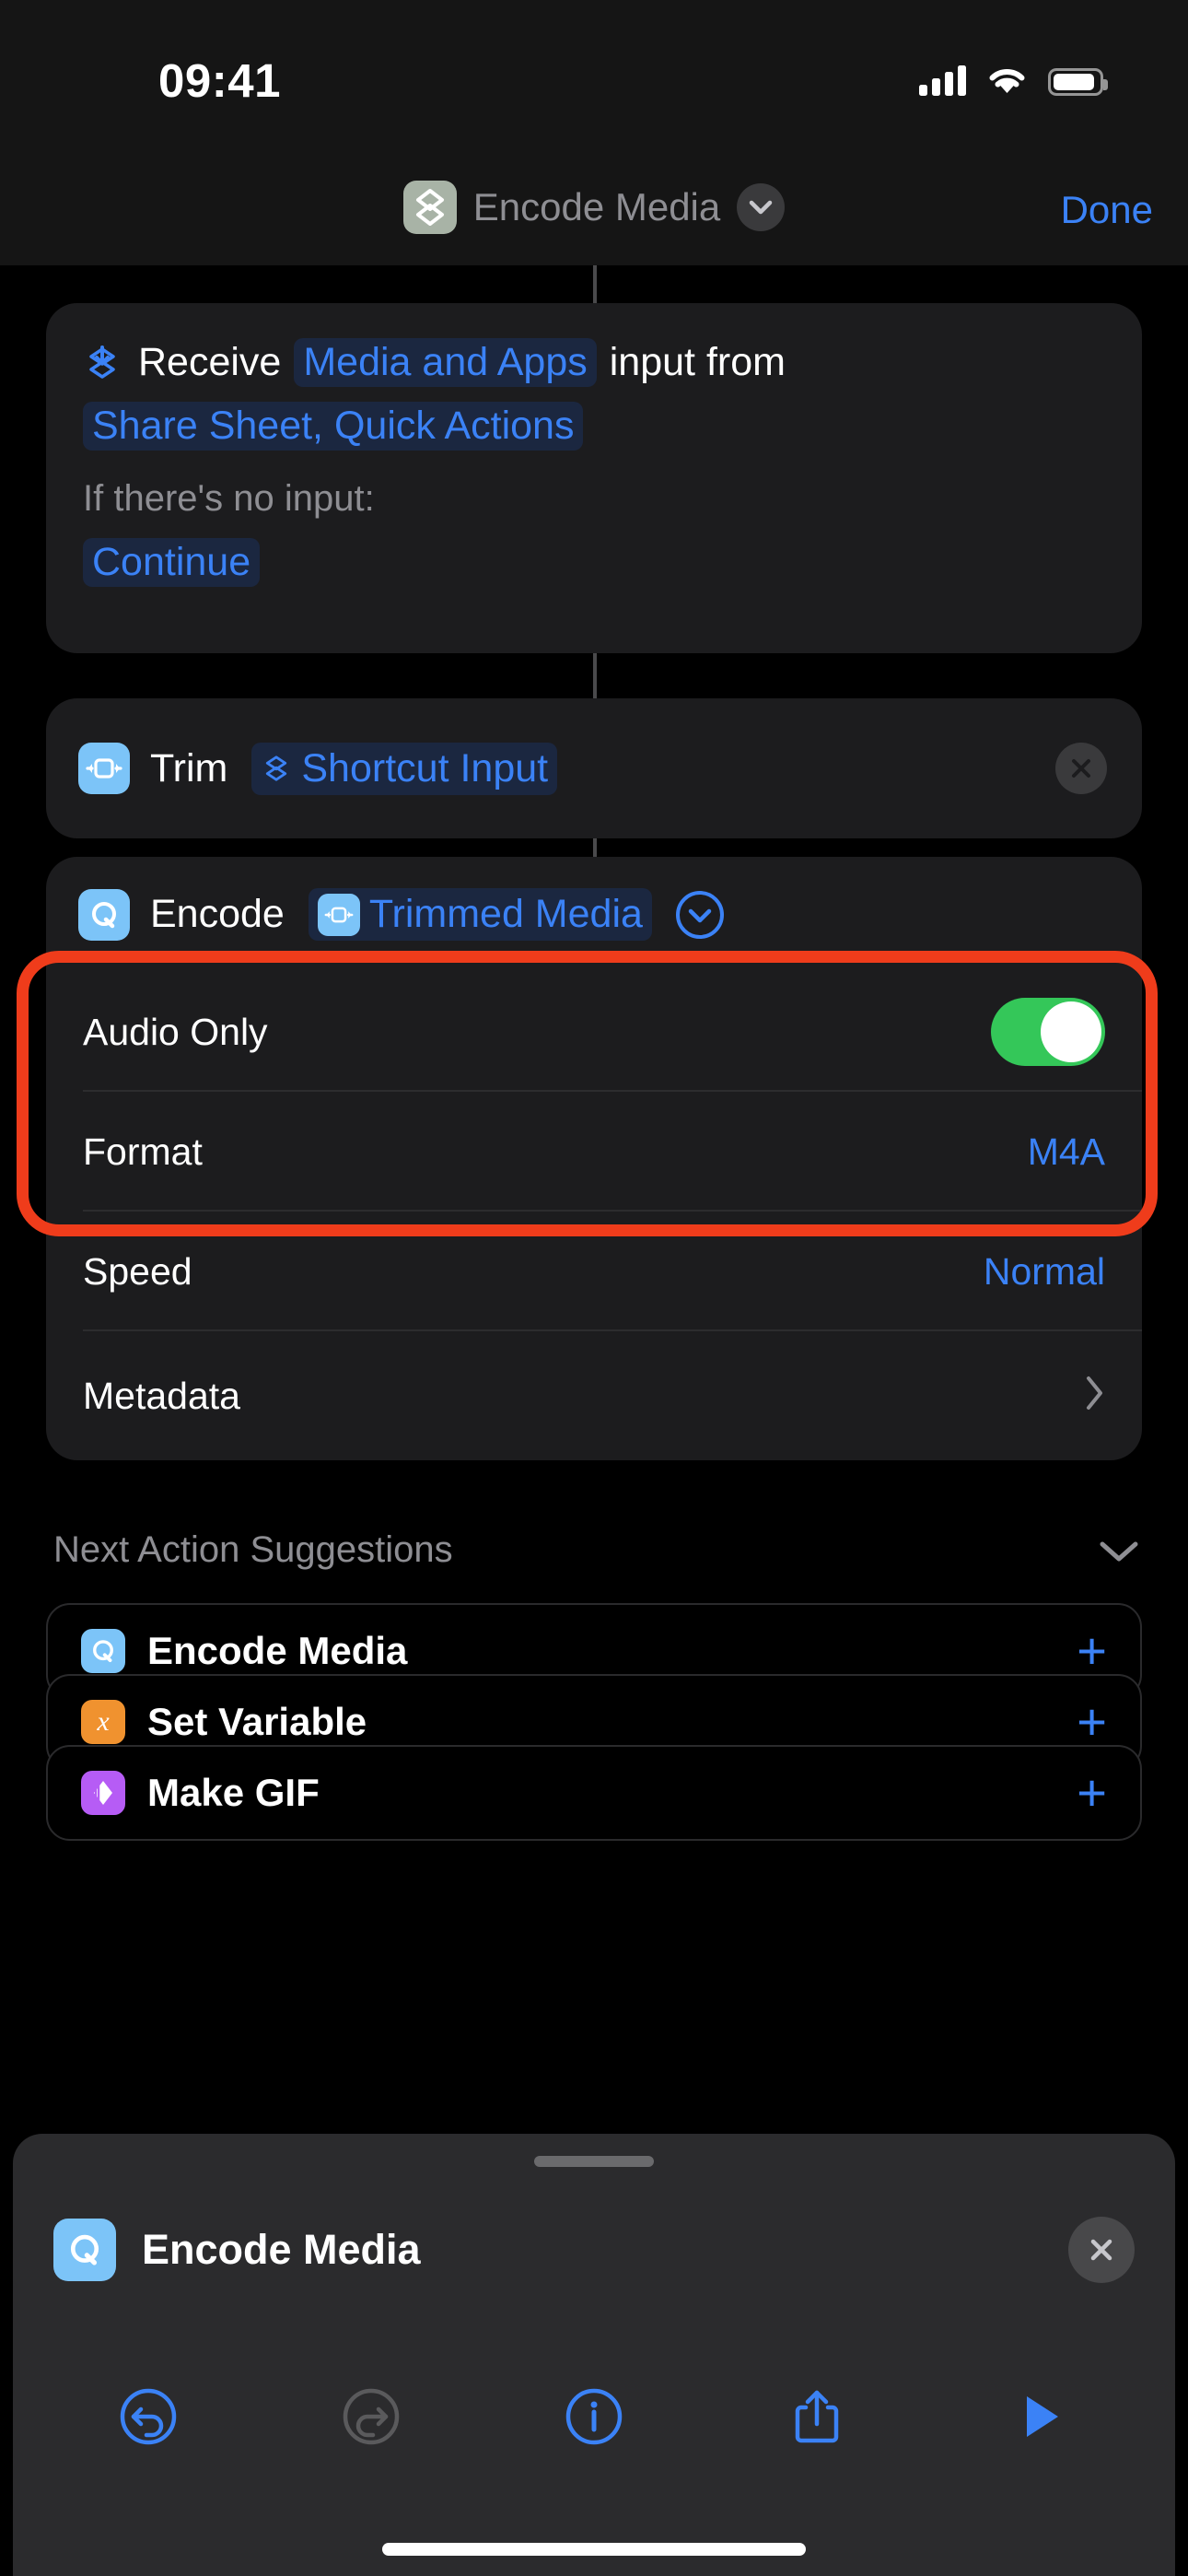 This screenshot has width=1188, height=2576. I want to click on page-title: Encode Media, so click(596, 206).